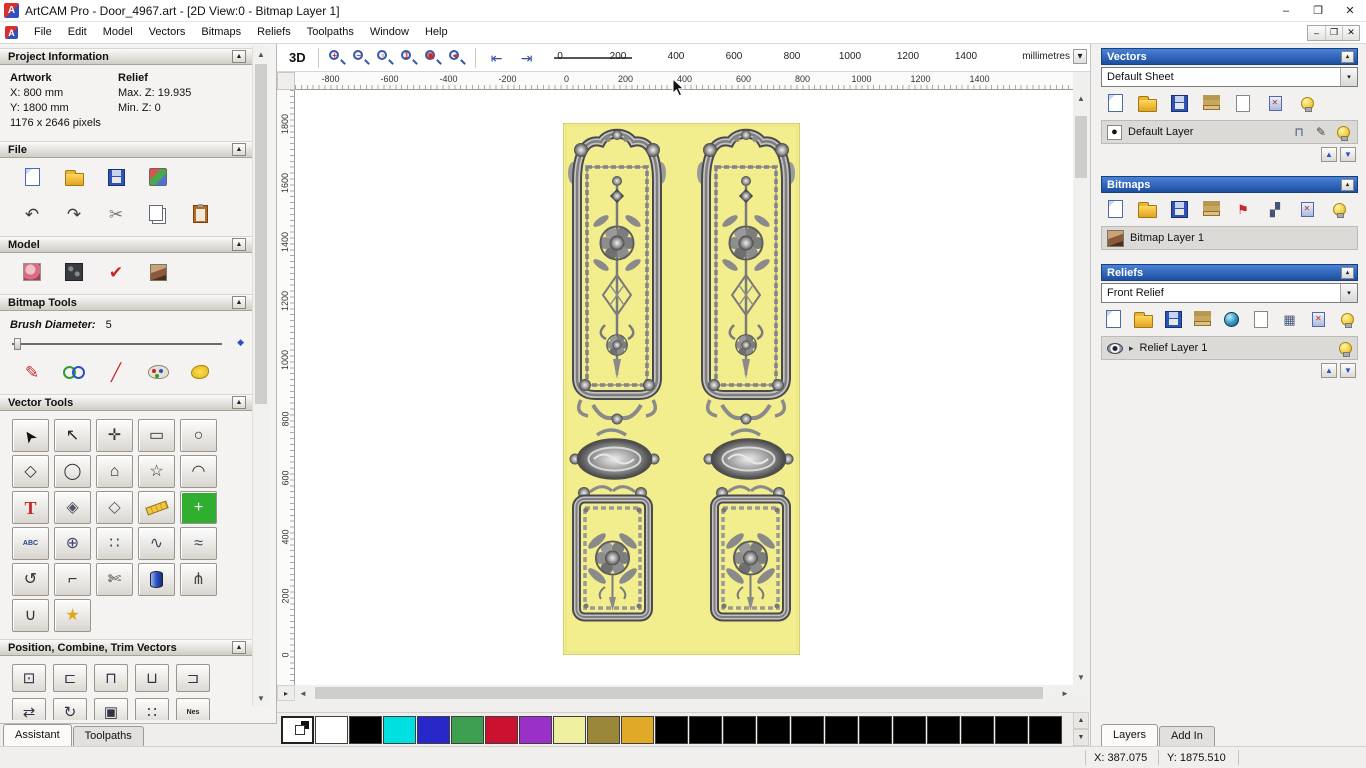 The image size is (1366, 768). What do you see at coordinates (30, 507) in the screenshot?
I see `create-text-tool: T` at bounding box center [30, 507].